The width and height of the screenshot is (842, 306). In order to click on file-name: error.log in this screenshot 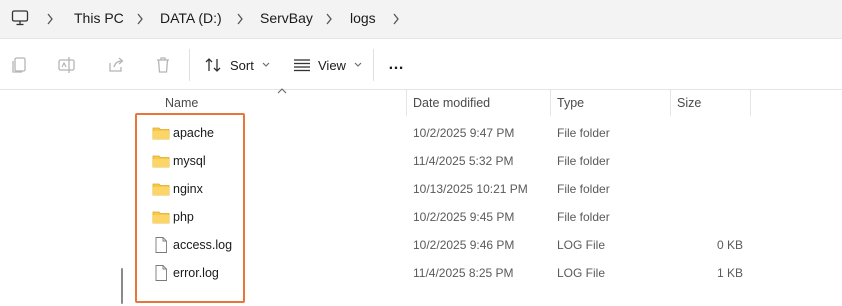, I will do `click(196, 273)`.